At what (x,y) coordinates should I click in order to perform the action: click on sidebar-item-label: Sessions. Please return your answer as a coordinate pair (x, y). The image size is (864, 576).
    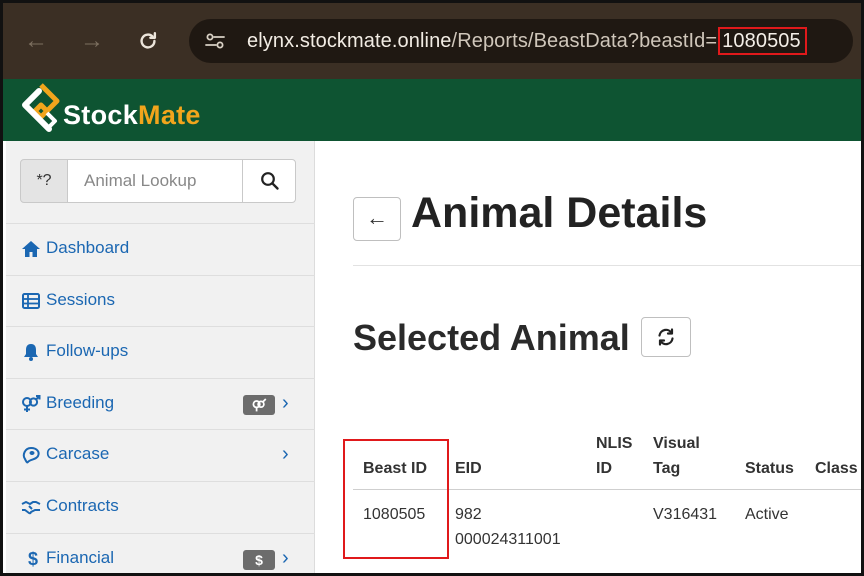
    Looking at the image, I should click on (80, 299).